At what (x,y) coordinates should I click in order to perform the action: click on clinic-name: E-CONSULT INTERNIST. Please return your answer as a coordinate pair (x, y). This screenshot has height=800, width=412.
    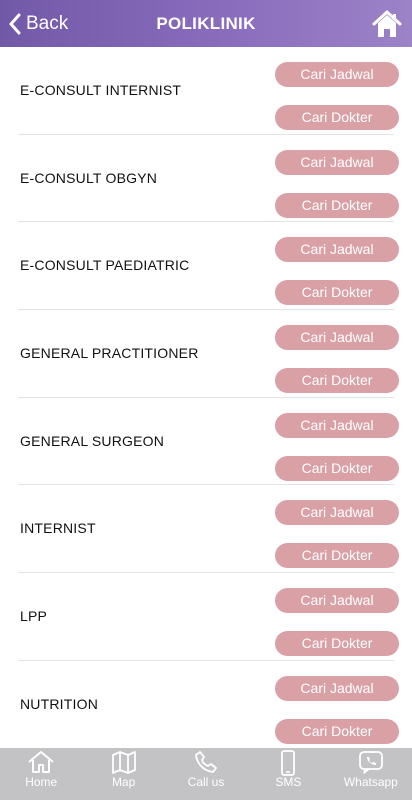
    Looking at the image, I should click on (101, 90).